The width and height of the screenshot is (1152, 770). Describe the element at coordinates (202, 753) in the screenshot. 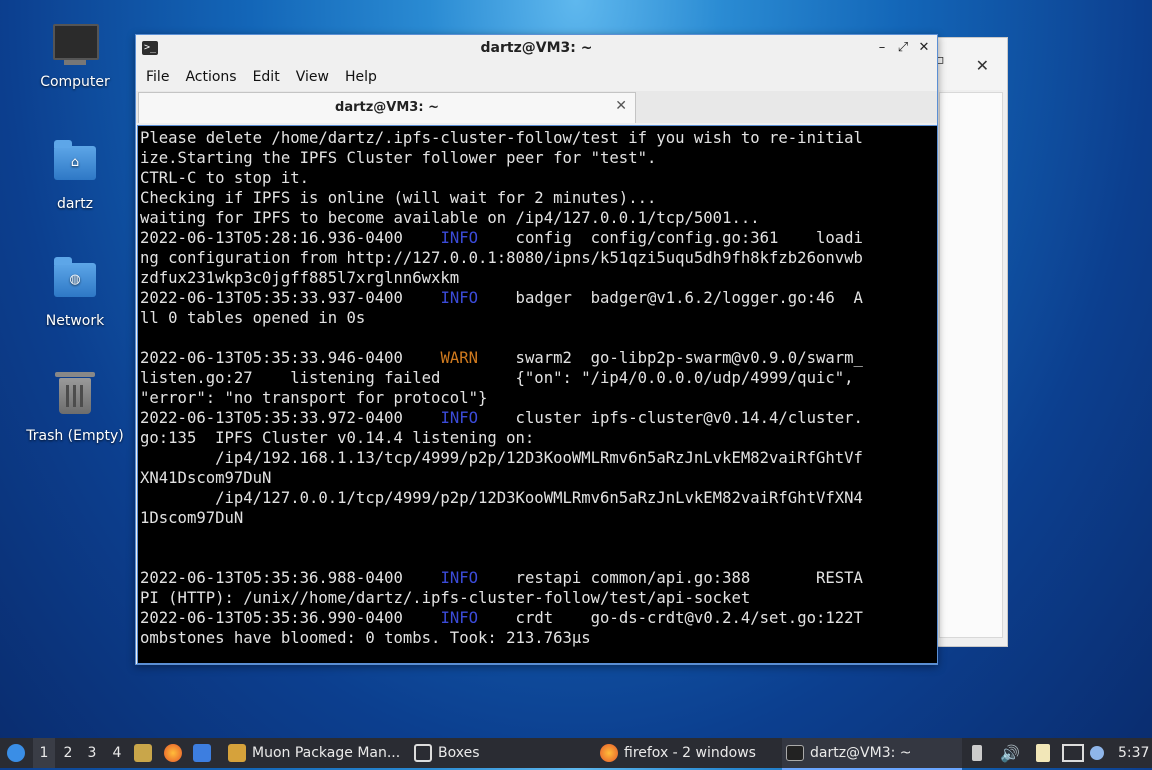

I see `show-desktop-icon` at that location.